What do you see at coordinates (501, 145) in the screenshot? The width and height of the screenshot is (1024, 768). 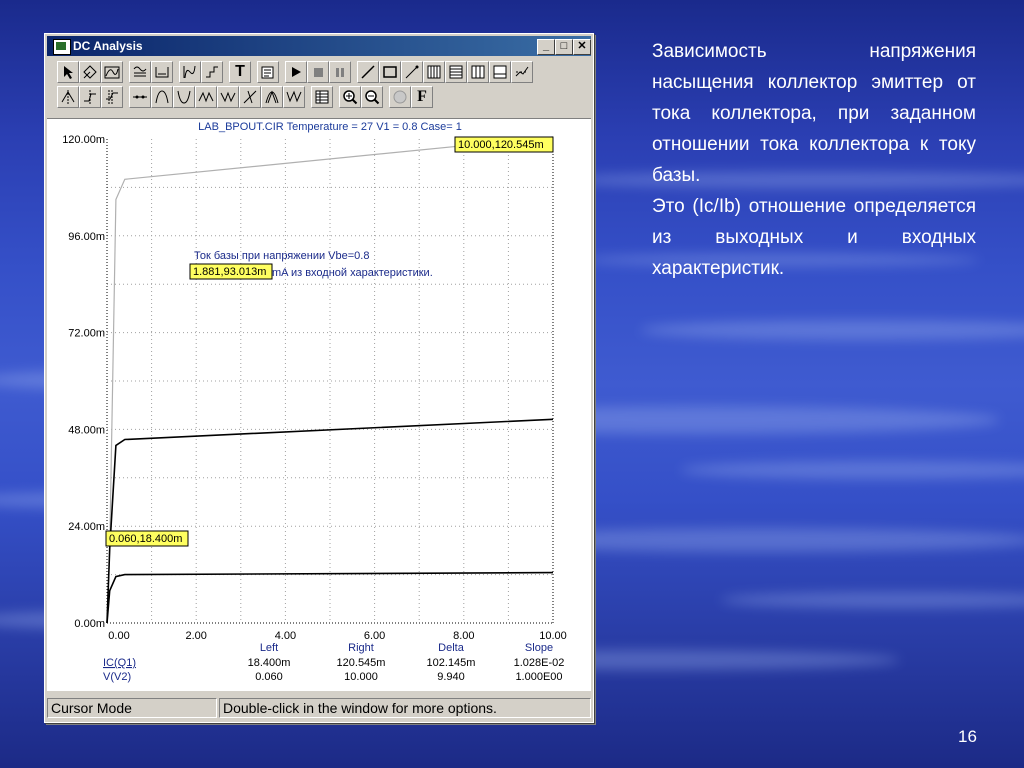 I see `tag-right: 10.000,120.545m` at bounding box center [501, 145].